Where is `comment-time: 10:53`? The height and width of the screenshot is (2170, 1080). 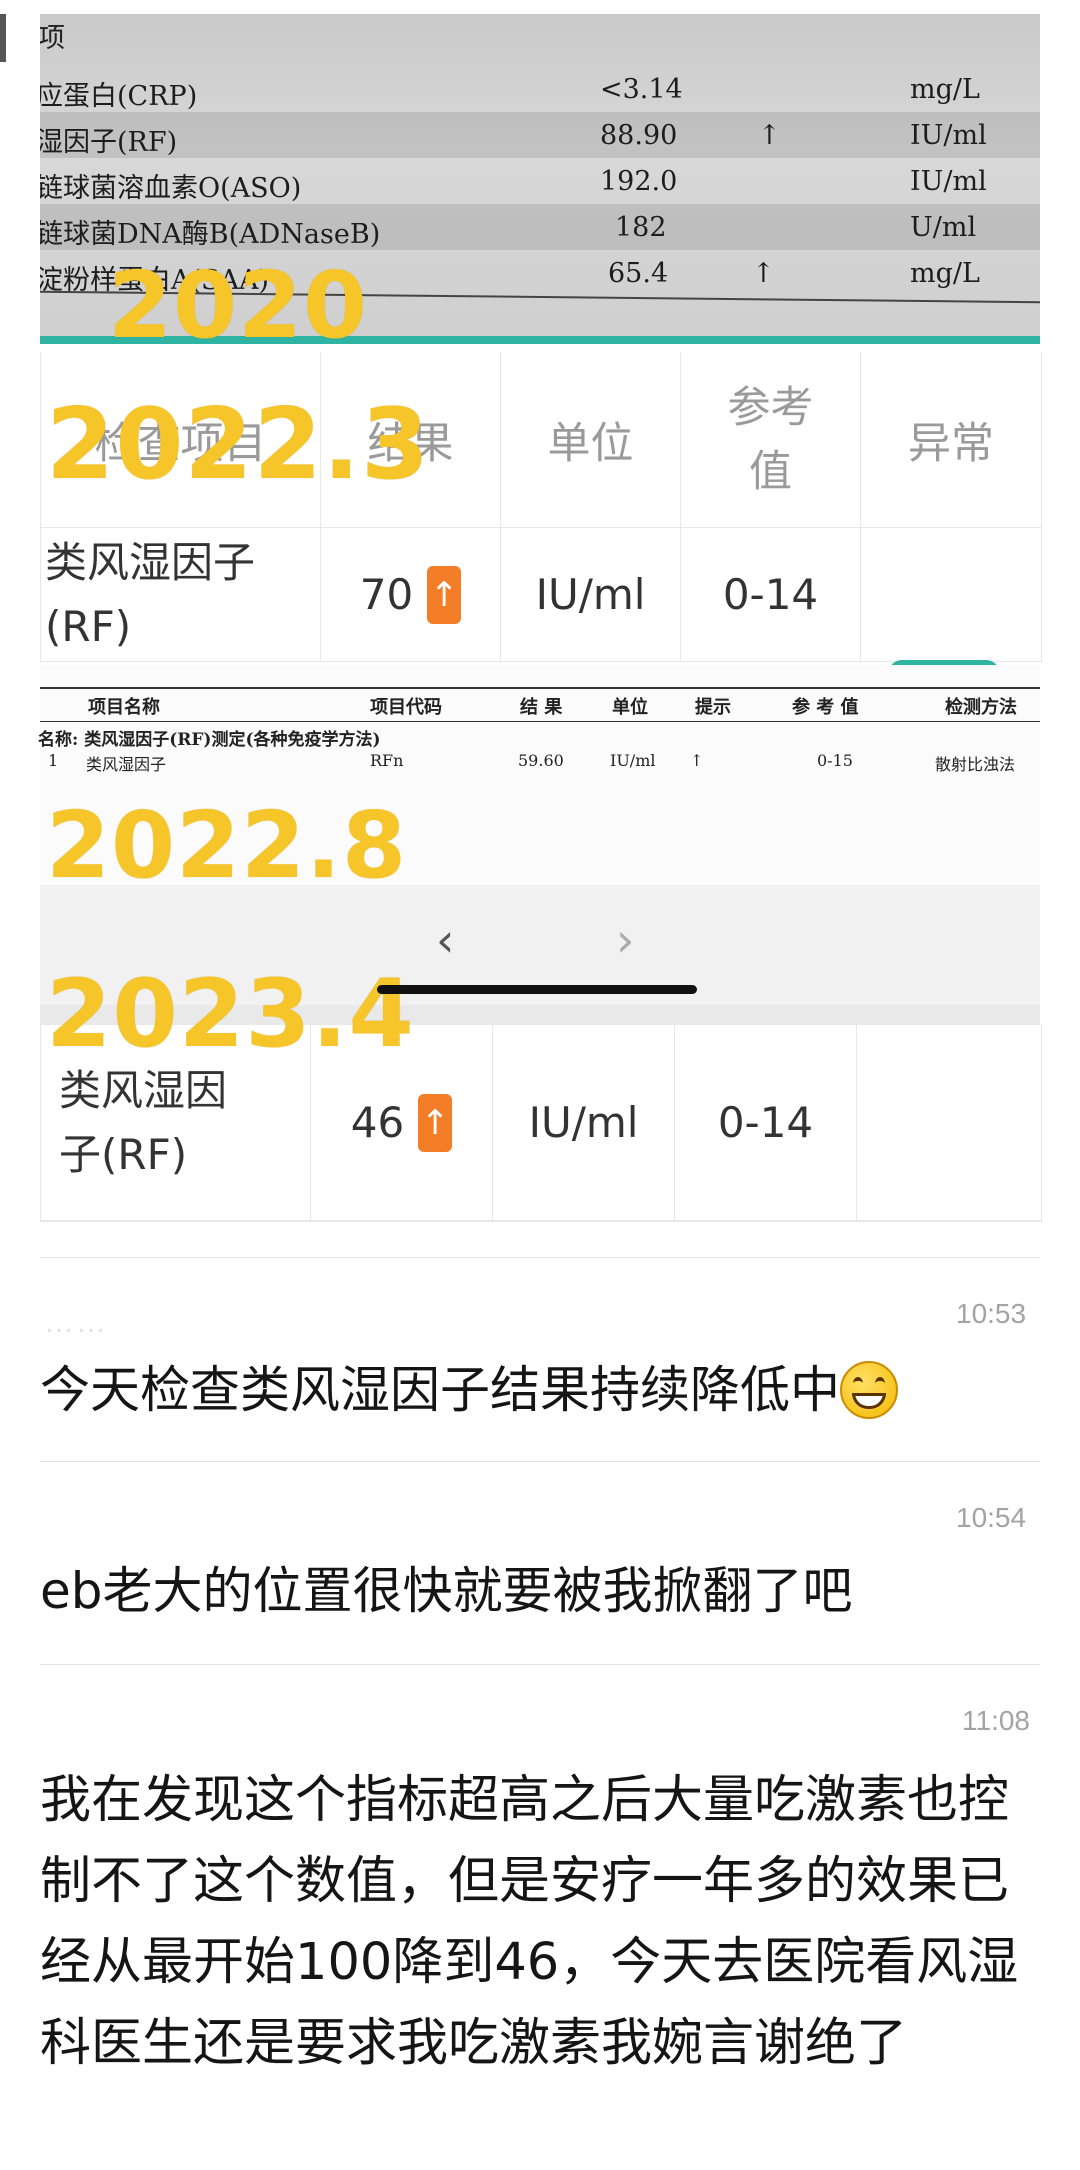
comment-time: 10:53 is located at coordinates (991, 1313).